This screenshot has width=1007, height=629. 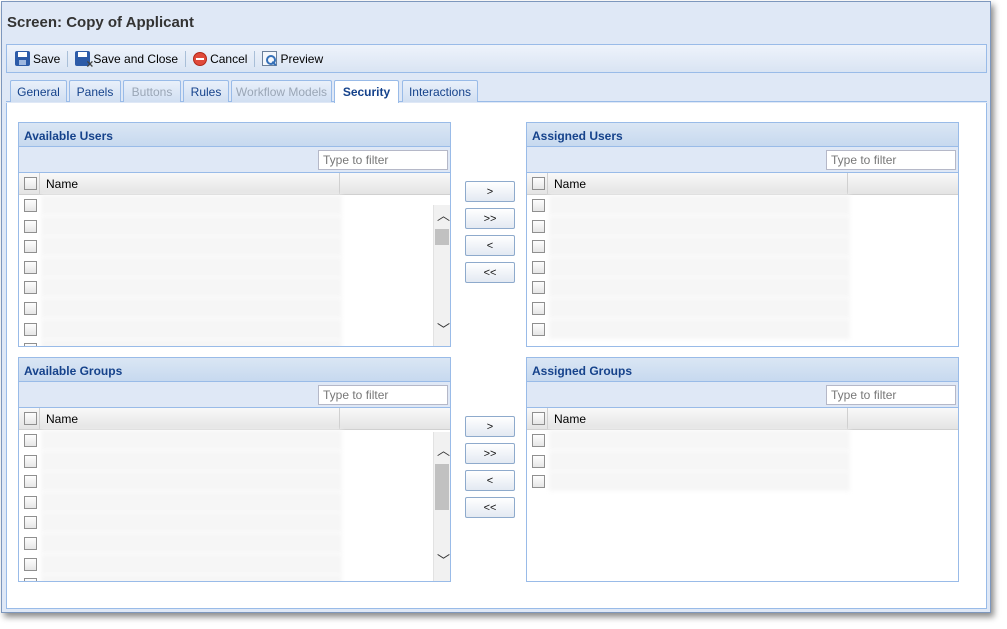 I want to click on cancel-button: Cancel, so click(x=220, y=59).